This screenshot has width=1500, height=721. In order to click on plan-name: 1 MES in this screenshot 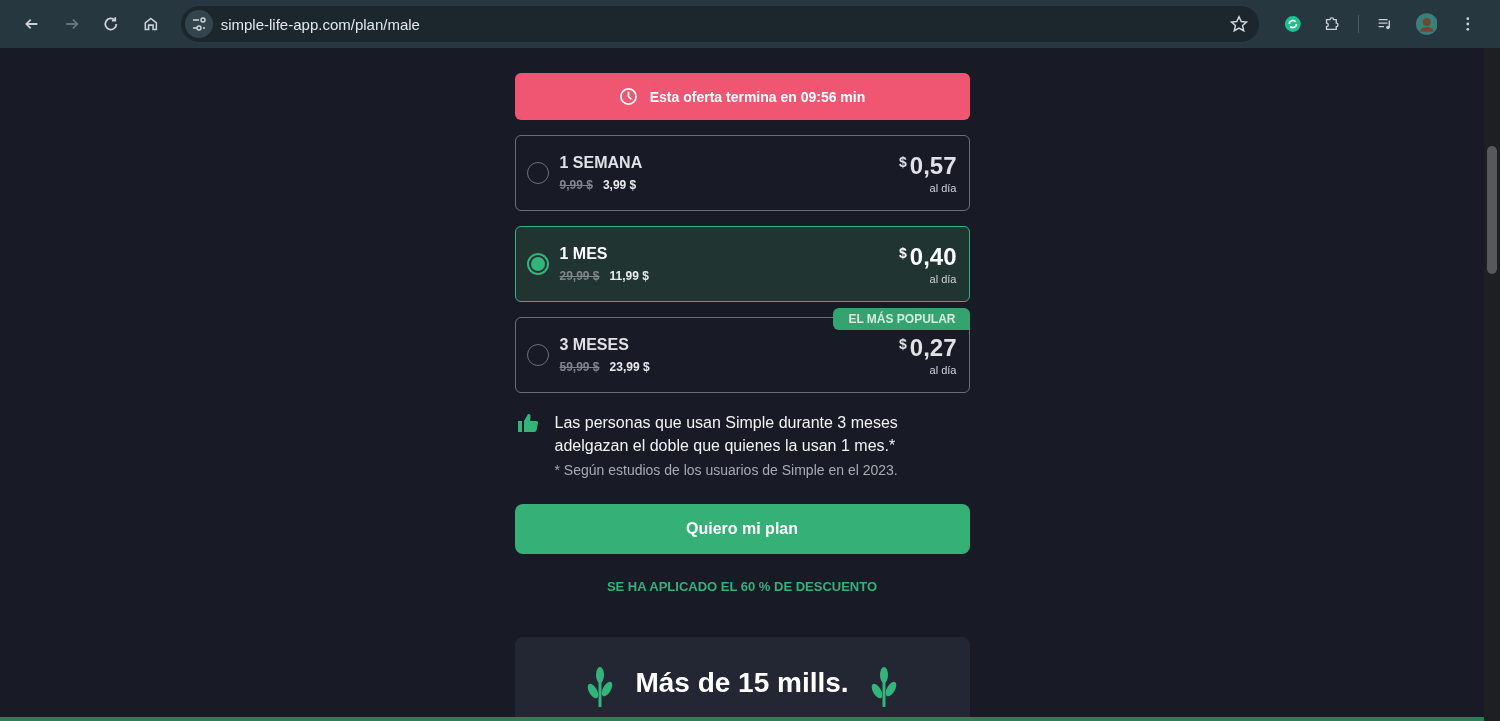, I will do `click(584, 254)`.